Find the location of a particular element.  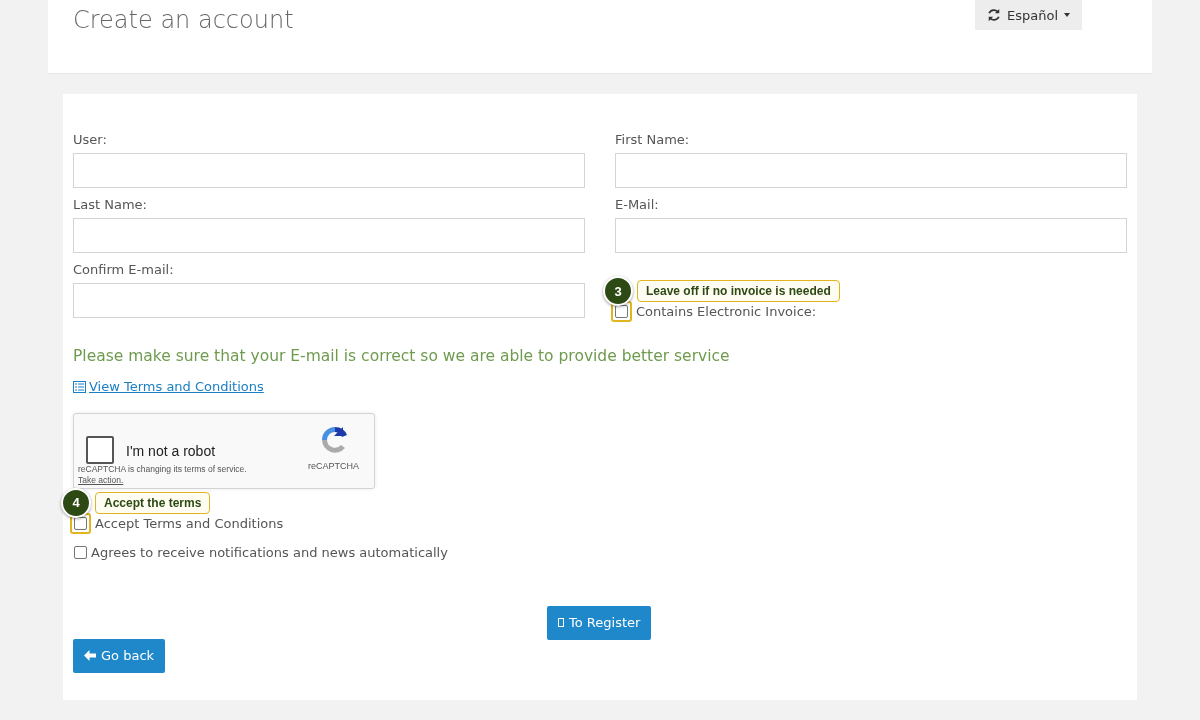

step-number-badge: 3 is located at coordinates (618, 291).